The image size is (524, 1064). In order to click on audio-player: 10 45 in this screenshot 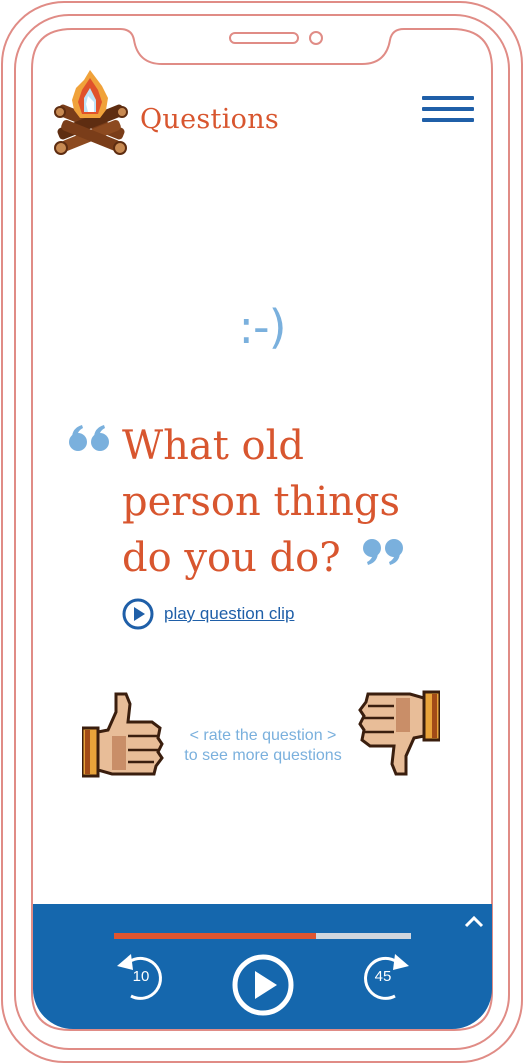, I will do `click(262, 966)`.